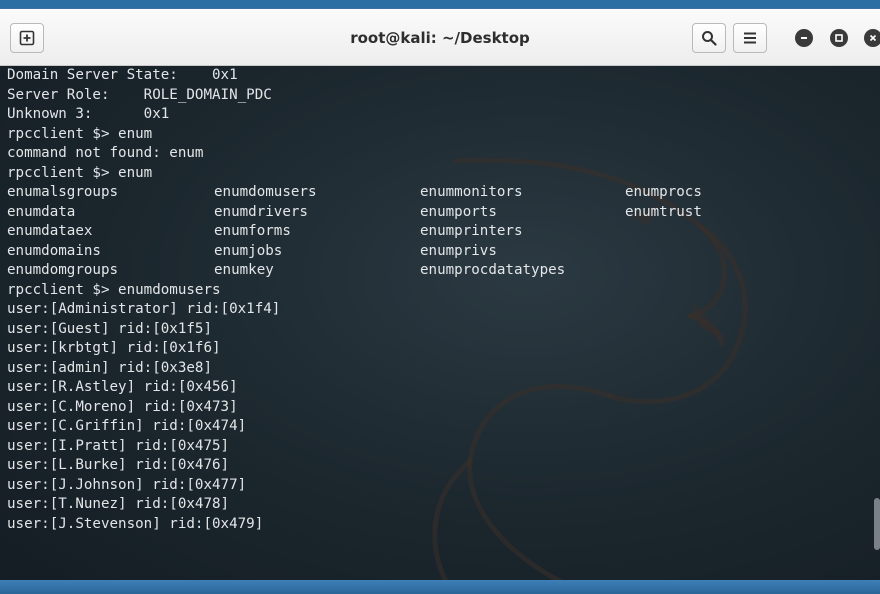 This screenshot has width=880, height=594. What do you see at coordinates (63, 192) in the screenshot?
I see `completion-item: enumalsgroups` at bounding box center [63, 192].